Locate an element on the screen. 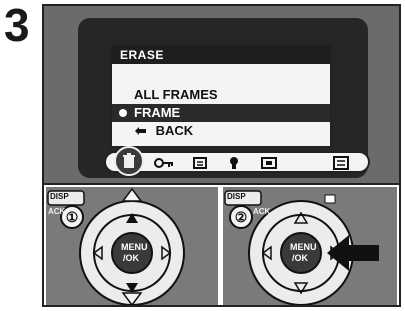  trim-icon is located at coordinates (269, 163).